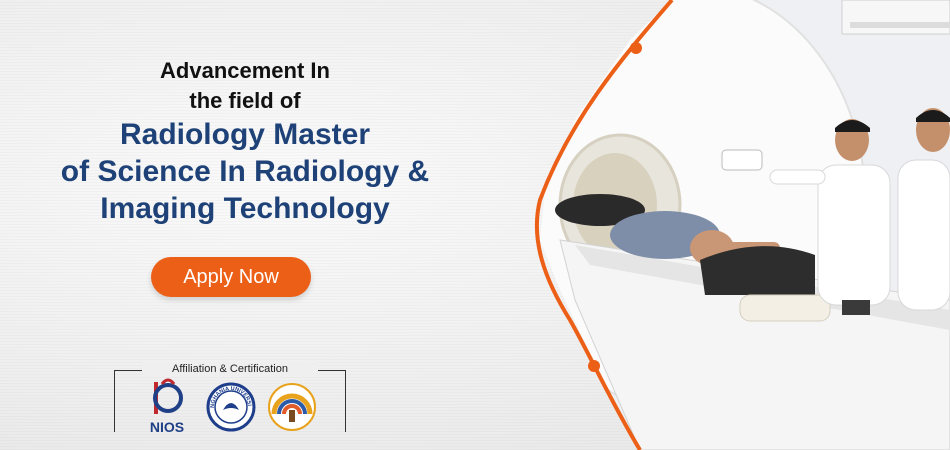 The image size is (950, 450). What do you see at coordinates (245, 100) in the screenshot?
I see `headline-line-2: the field of` at bounding box center [245, 100].